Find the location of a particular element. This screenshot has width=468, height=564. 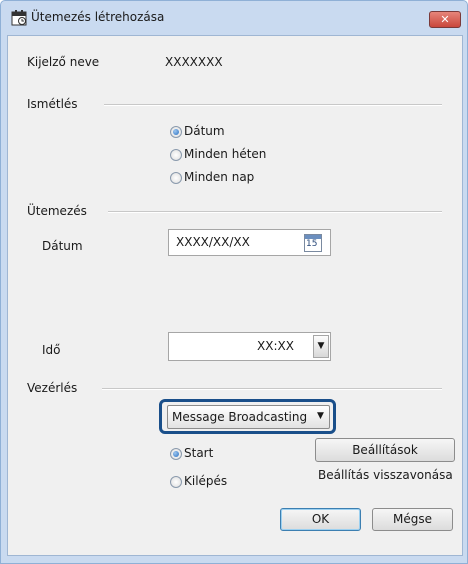

time-field: XX:XX ▼ is located at coordinates (249, 346).